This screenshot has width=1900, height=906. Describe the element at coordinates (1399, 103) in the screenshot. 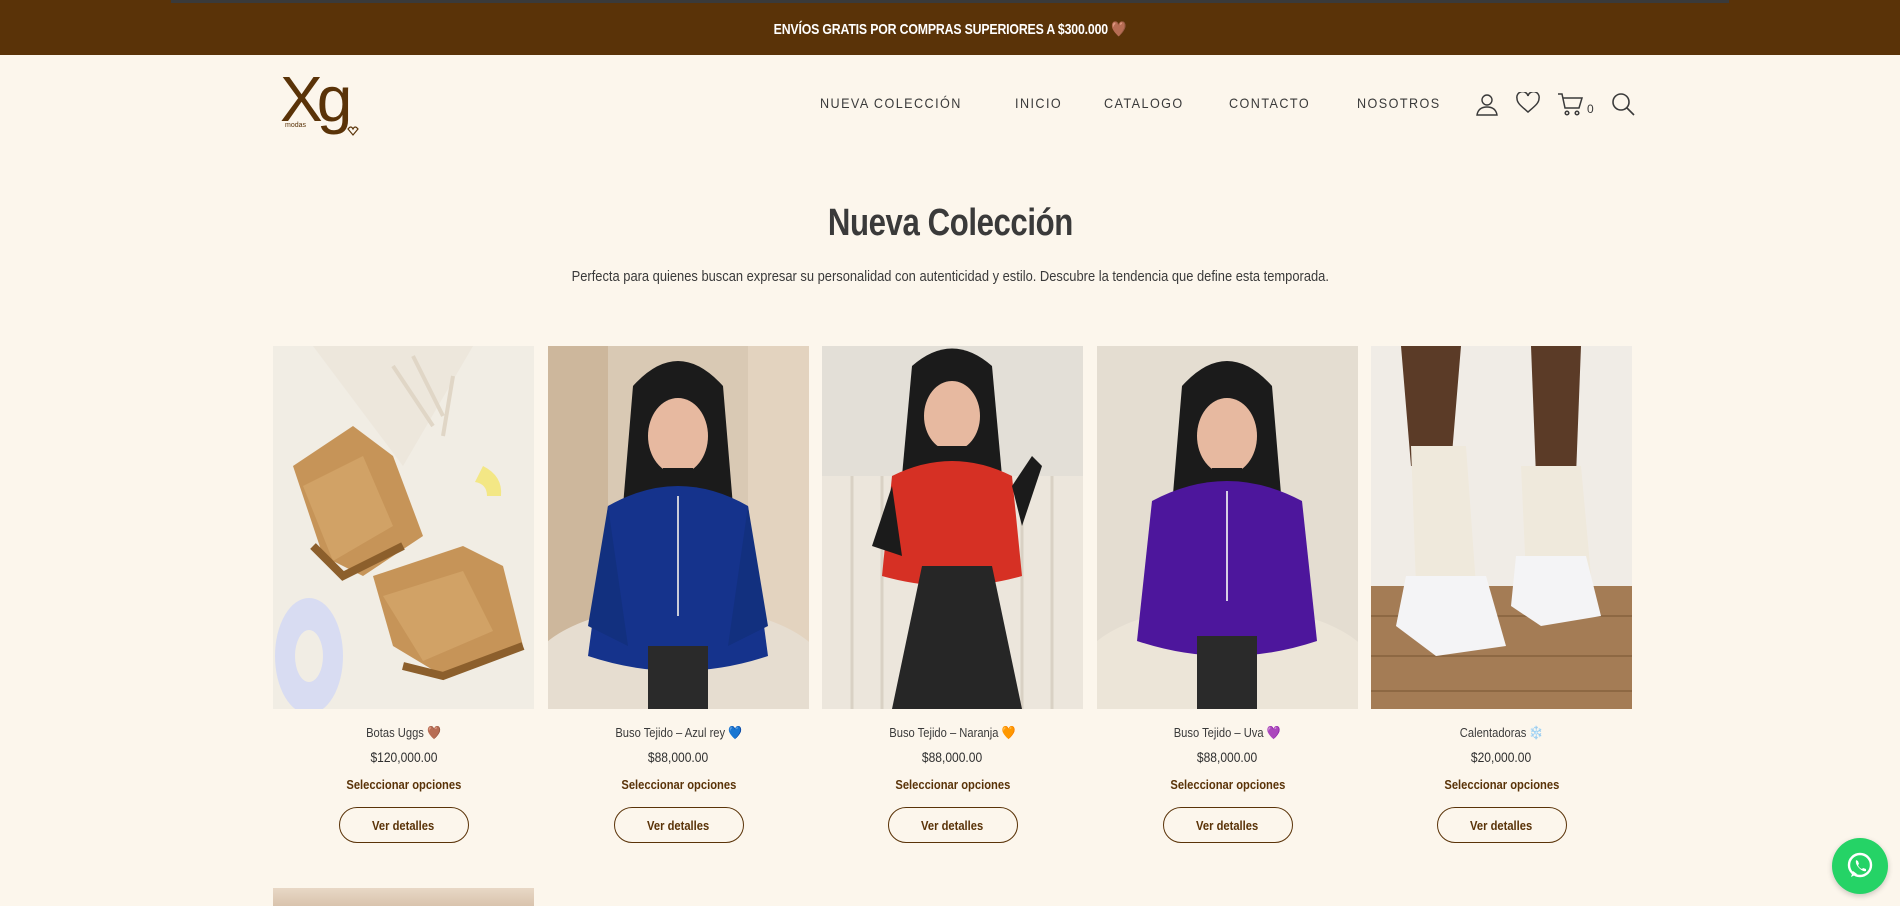

I see `nav-item-nosotros: NOSOTROS` at that location.